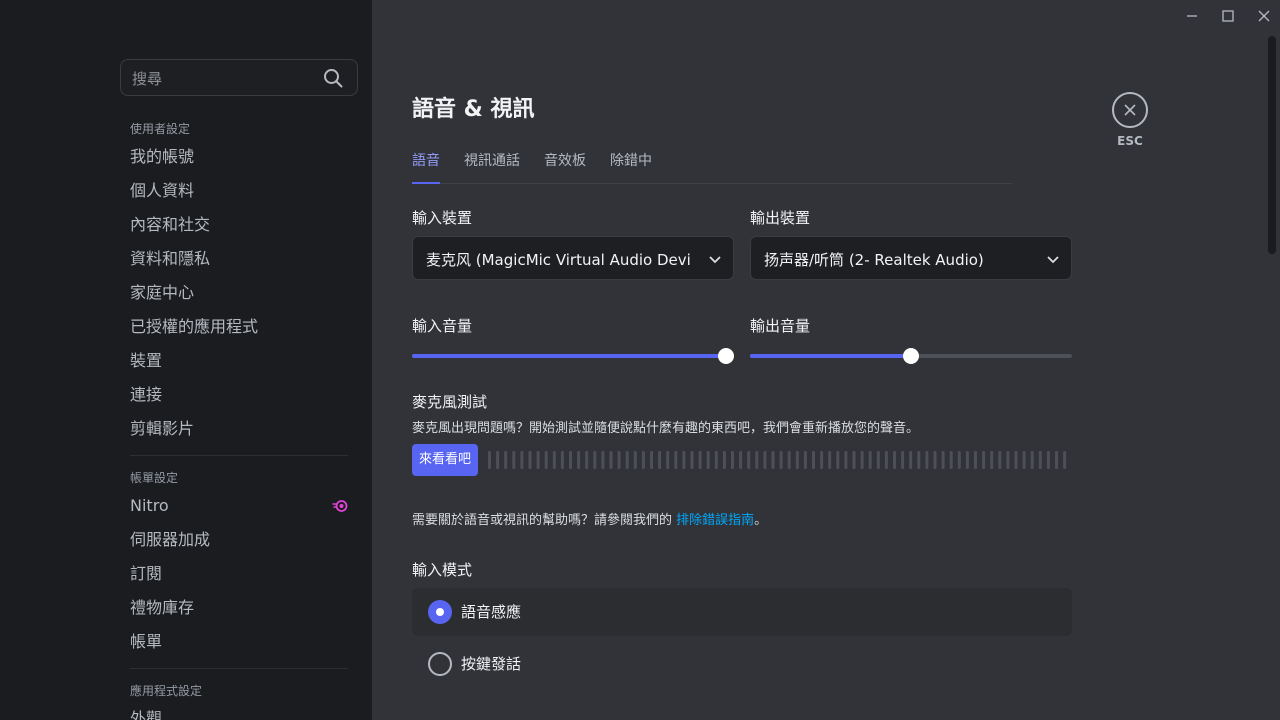 The height and width of the screenshot is (720, 1280). What do you see at coordinates (1264, 16) in the screenshot?
I see `close-window-icon` at bounding box center [1264, 16].